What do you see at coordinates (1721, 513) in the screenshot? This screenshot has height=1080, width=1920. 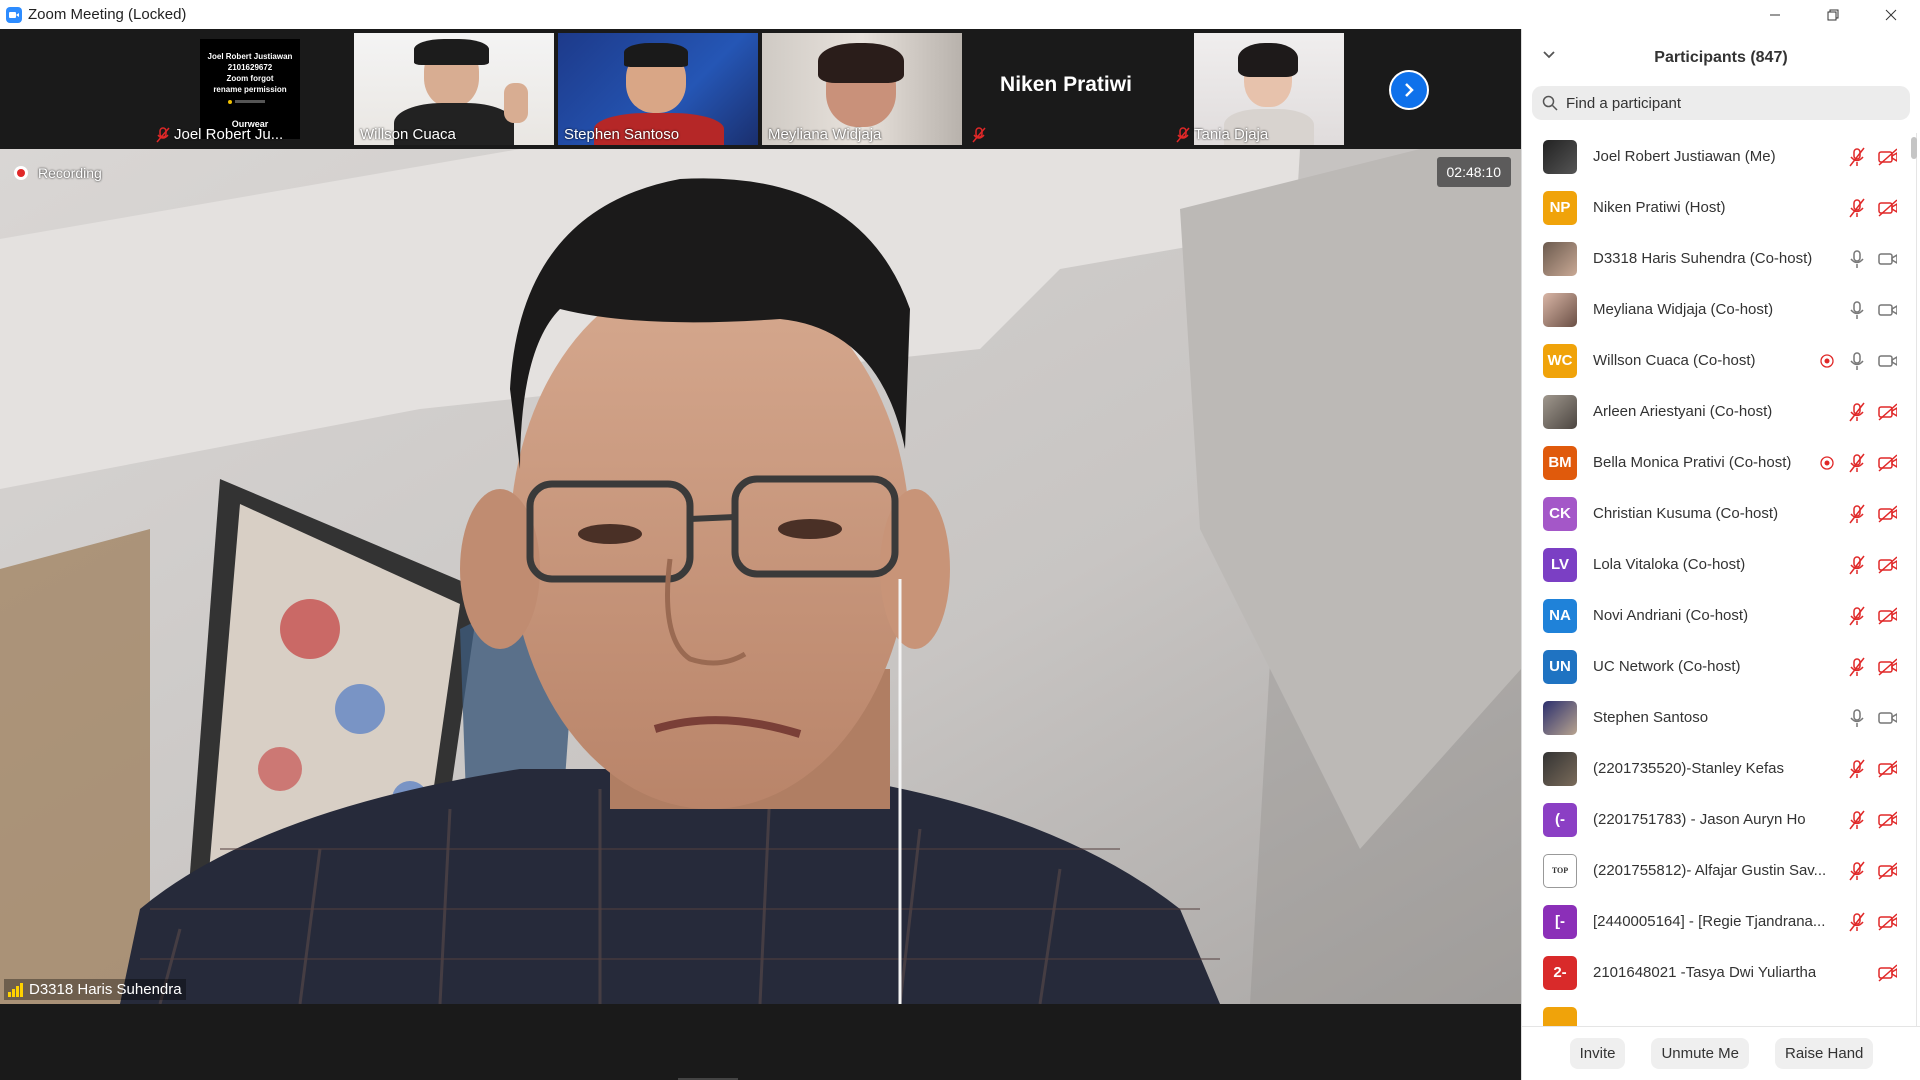 I see `participant-row: CK Christian Kusuma (Co-host)` at bounding box center [1721, 513].